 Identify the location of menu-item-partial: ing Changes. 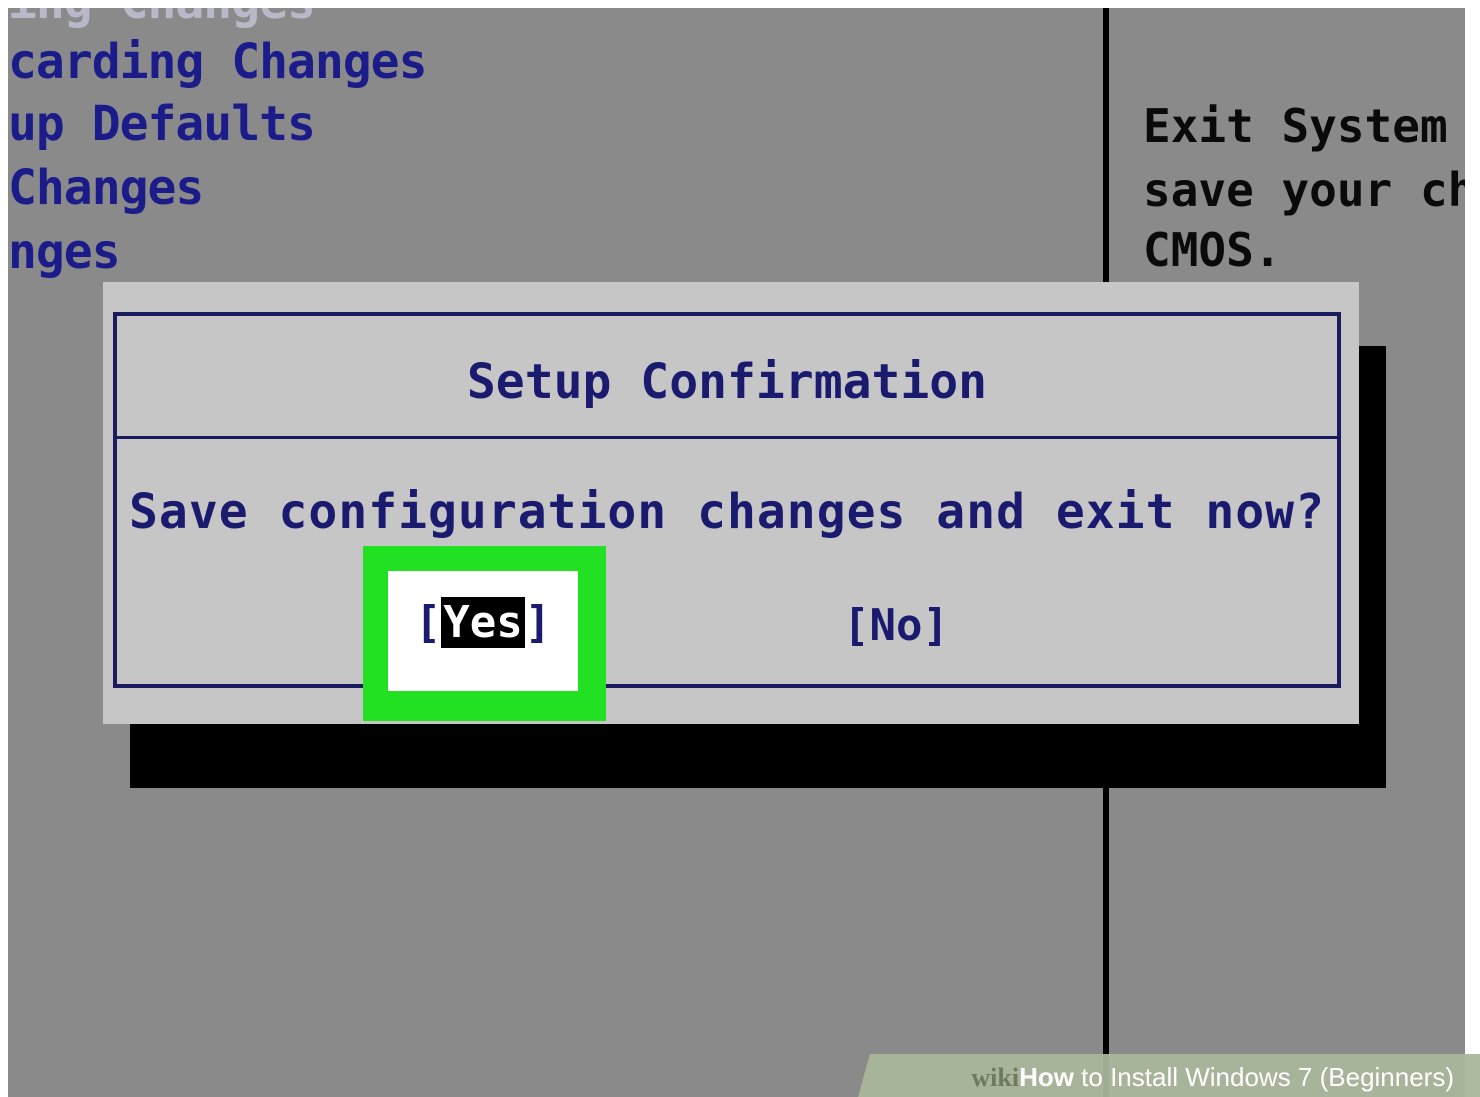
(162, 20).